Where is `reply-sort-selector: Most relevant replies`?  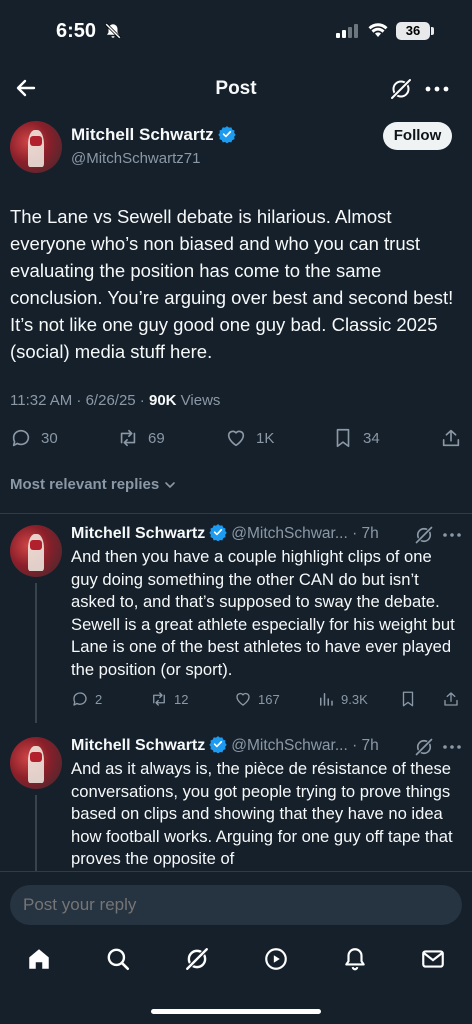
reply-sort-selector: Most relevant replies is located at coordinates (93, 484).